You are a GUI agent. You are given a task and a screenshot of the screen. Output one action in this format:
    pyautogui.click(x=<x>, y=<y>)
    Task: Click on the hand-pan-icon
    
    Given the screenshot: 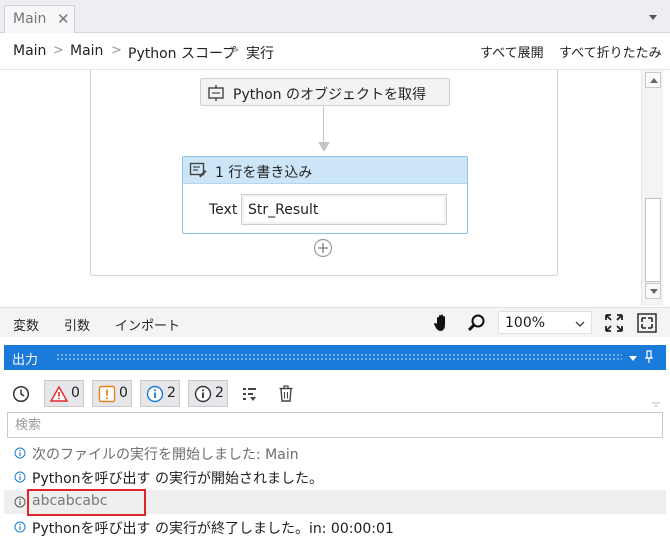 What is the action you would take?
    pyautogui.click(x=442, y=323)
    